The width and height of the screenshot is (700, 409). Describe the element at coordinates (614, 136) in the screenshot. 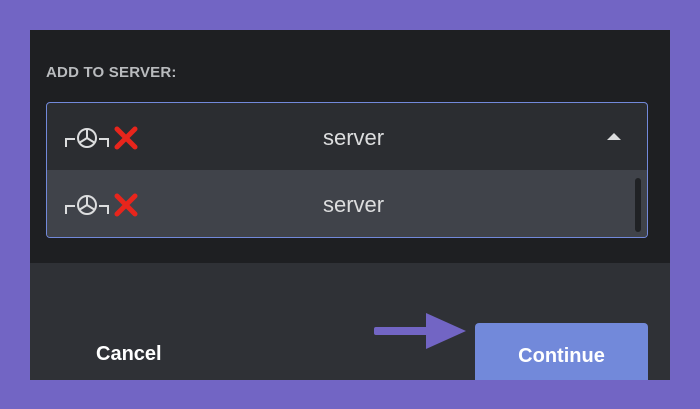

I see `chevron-up-icon` at that location.